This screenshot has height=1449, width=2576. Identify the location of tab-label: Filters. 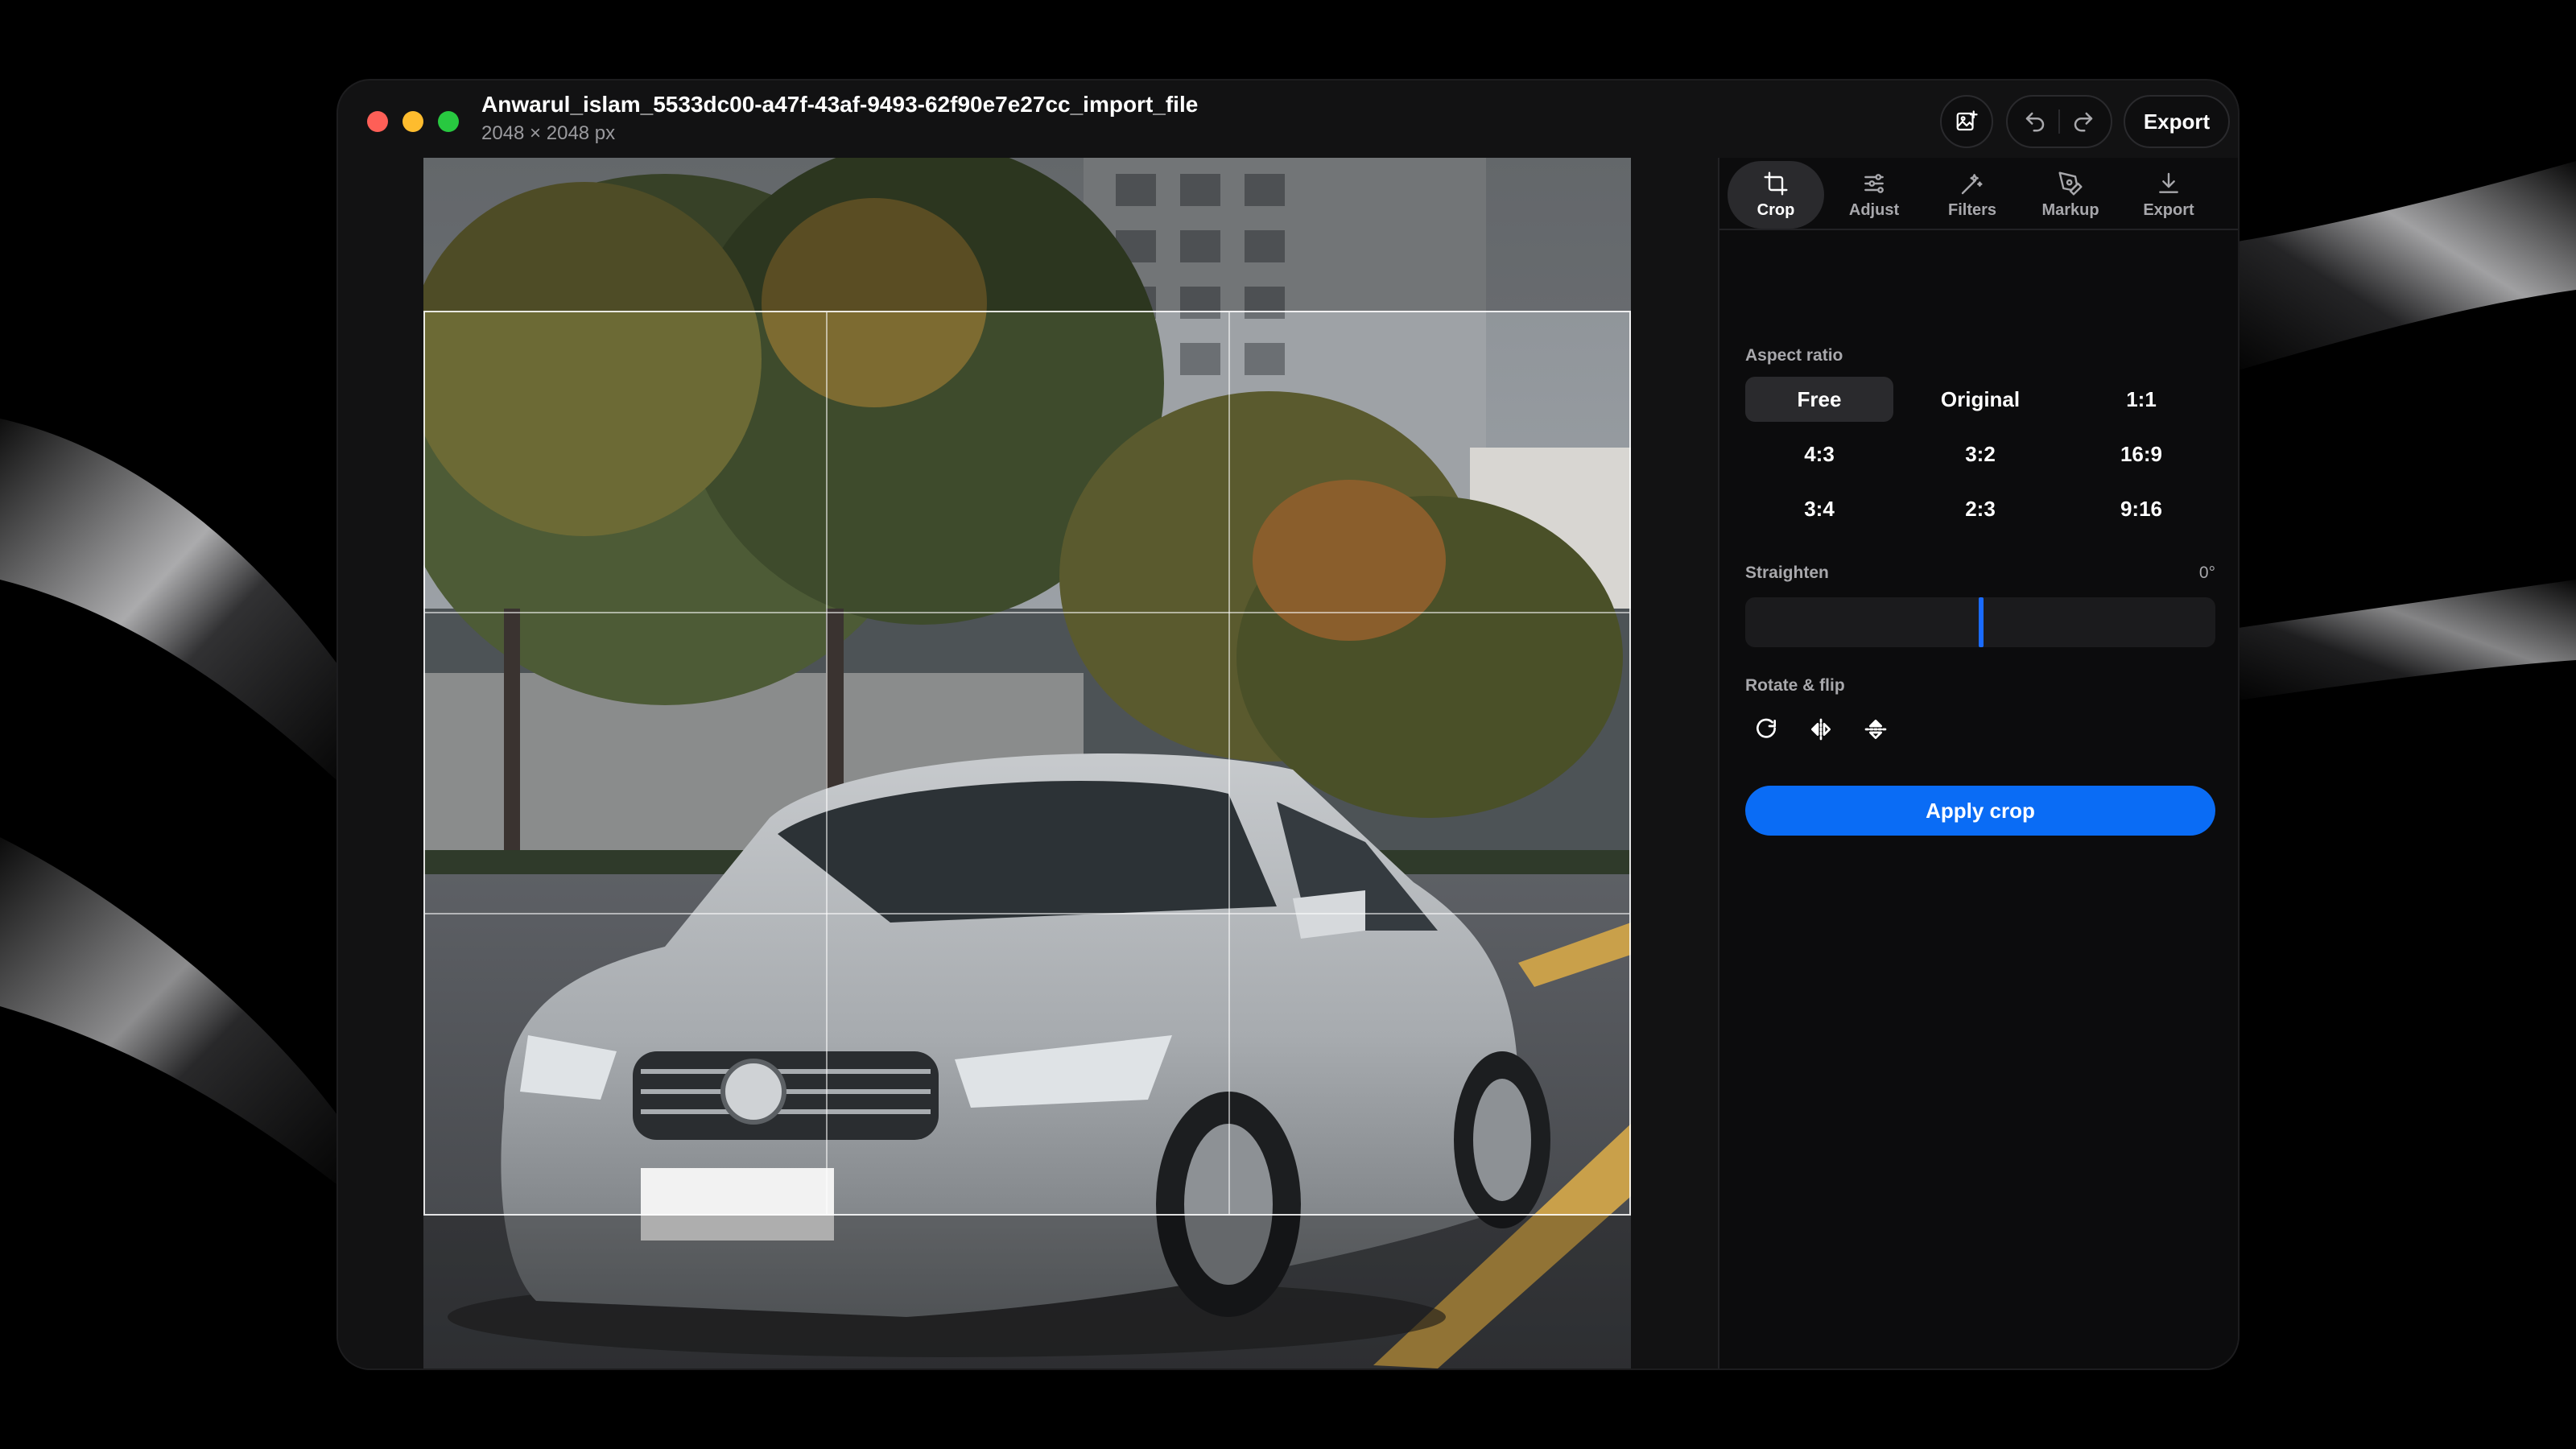
(1972, 209).